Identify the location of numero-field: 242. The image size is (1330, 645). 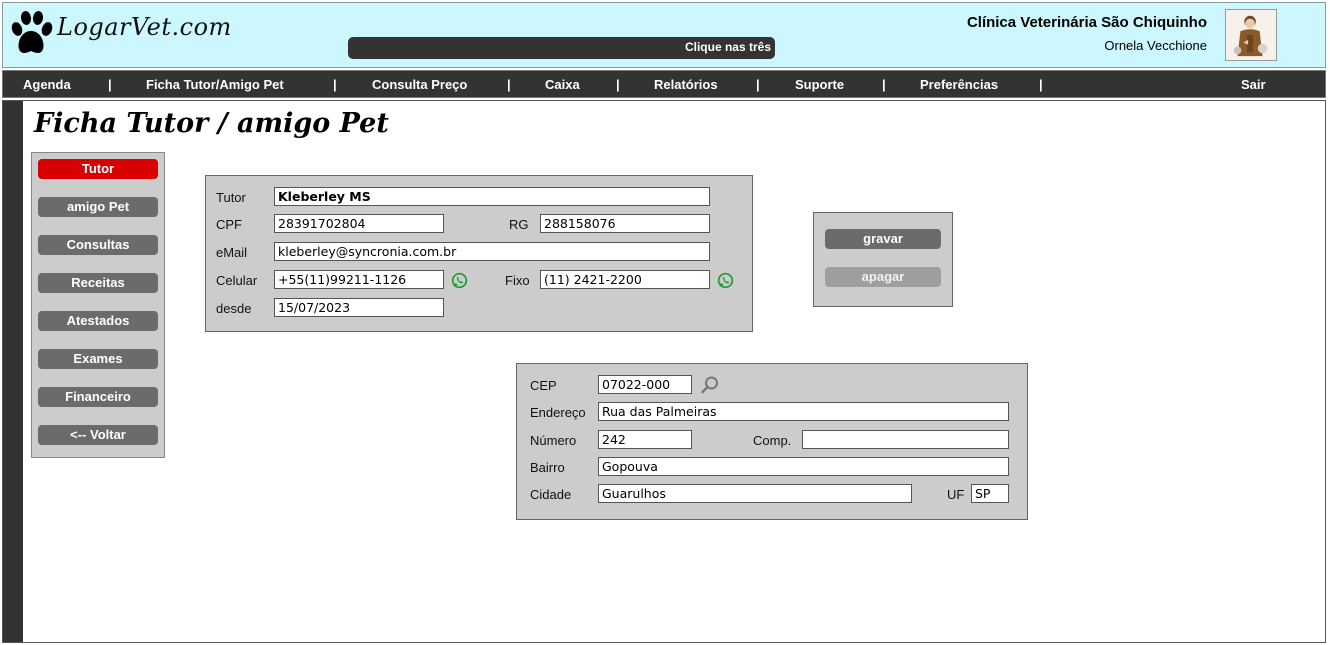
(645, 439).